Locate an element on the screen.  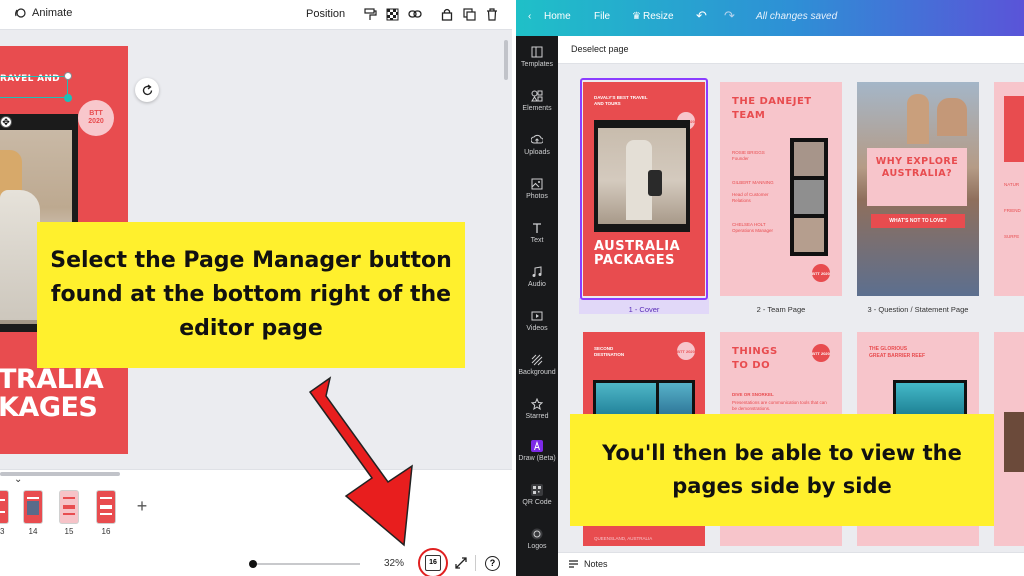
editor-toolbar: Animate Position is located at coordinates (256, 15).